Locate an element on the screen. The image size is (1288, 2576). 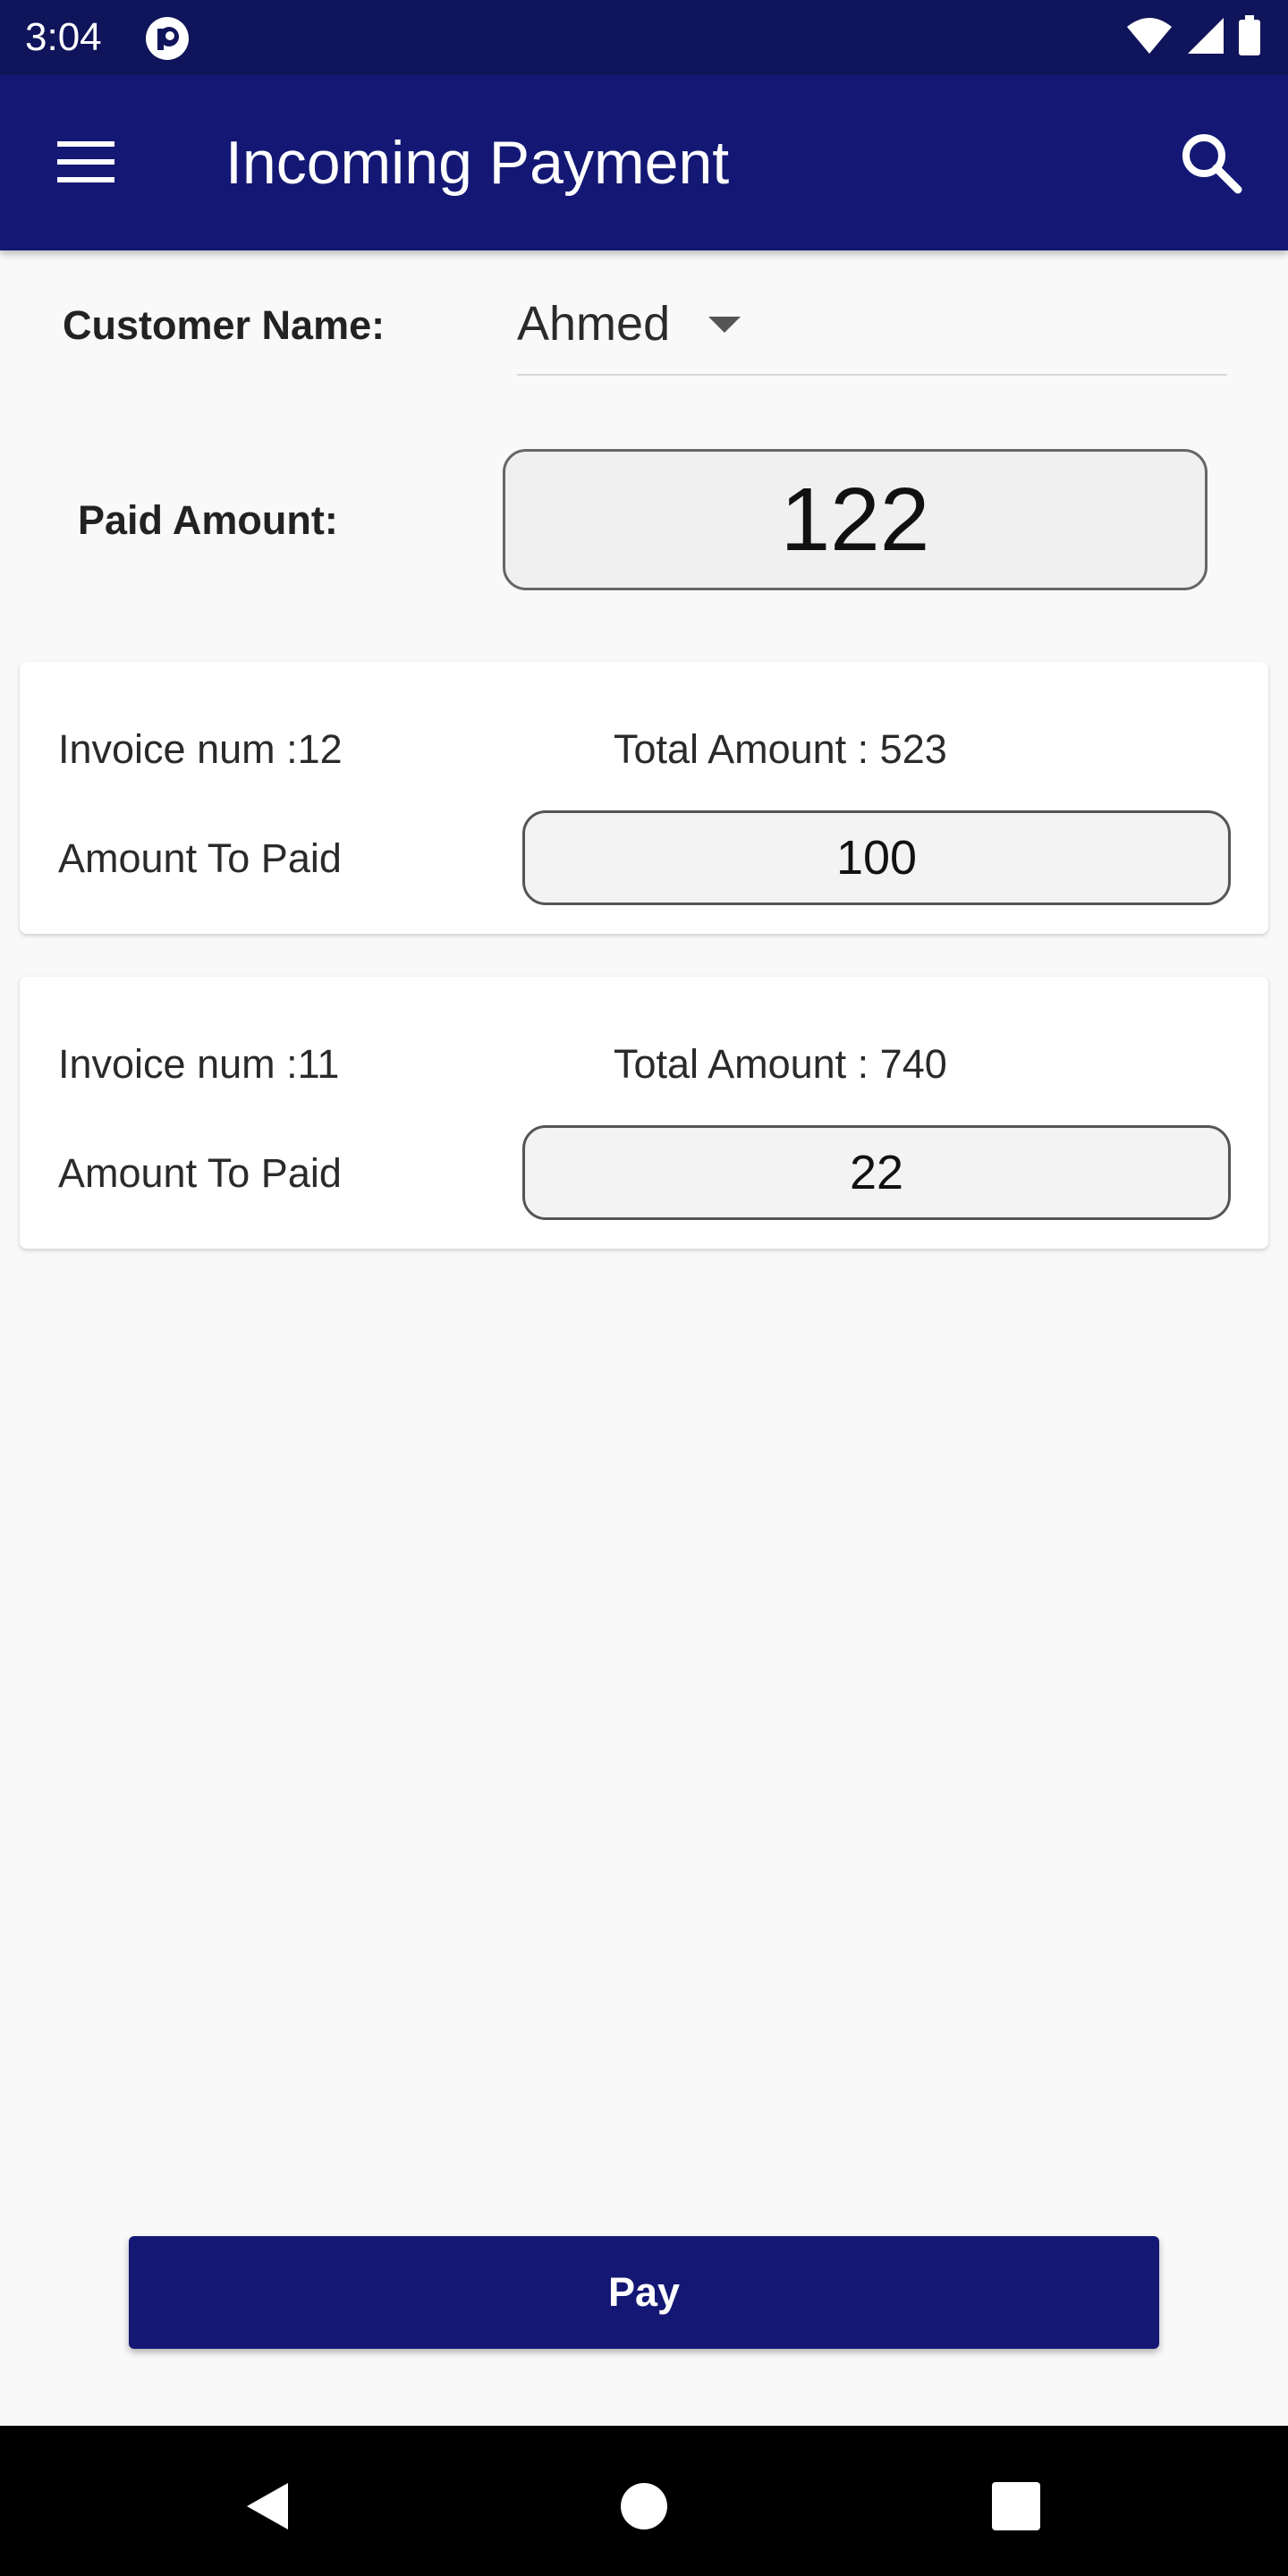
wifi-icon is located at coordinates (1149, 38).